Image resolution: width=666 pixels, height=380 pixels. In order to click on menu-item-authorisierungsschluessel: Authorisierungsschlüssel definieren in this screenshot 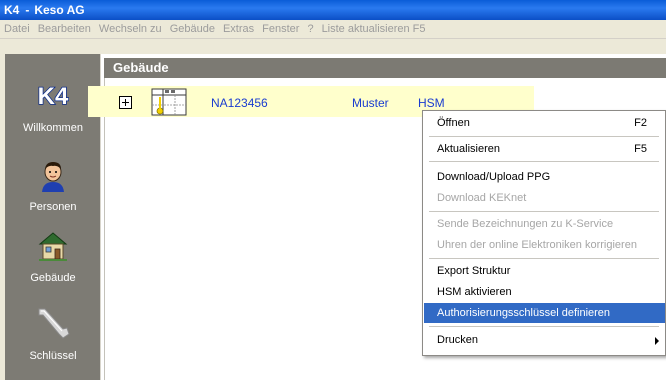, I will do `click(544, 313)`.